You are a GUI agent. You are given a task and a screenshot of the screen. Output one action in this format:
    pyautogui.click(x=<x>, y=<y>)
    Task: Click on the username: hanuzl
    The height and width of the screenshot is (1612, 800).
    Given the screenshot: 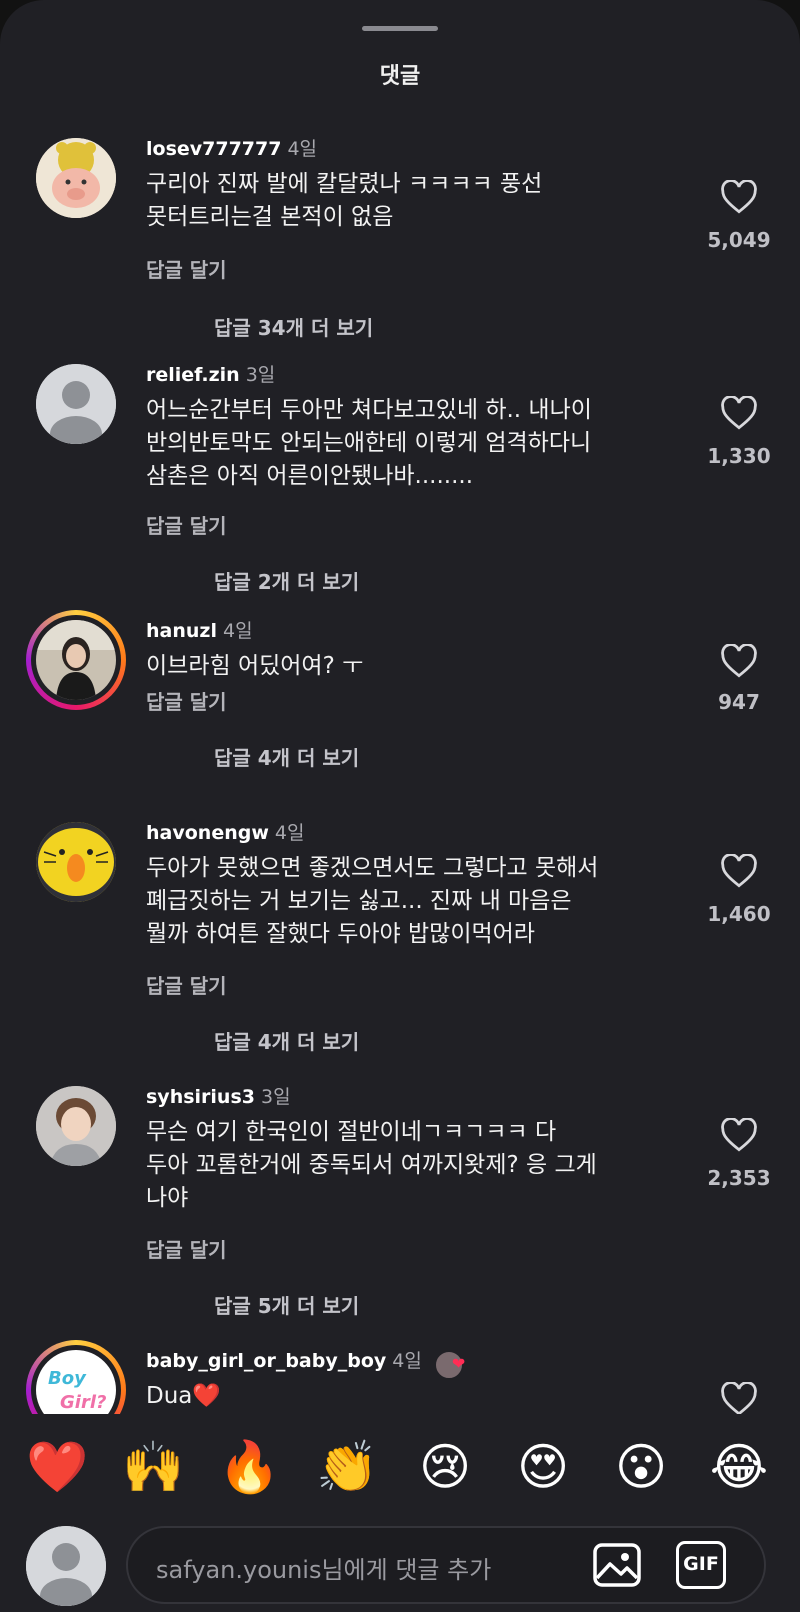 What is the action you would take?
    pyautogui.click(x=181, y=631)
    